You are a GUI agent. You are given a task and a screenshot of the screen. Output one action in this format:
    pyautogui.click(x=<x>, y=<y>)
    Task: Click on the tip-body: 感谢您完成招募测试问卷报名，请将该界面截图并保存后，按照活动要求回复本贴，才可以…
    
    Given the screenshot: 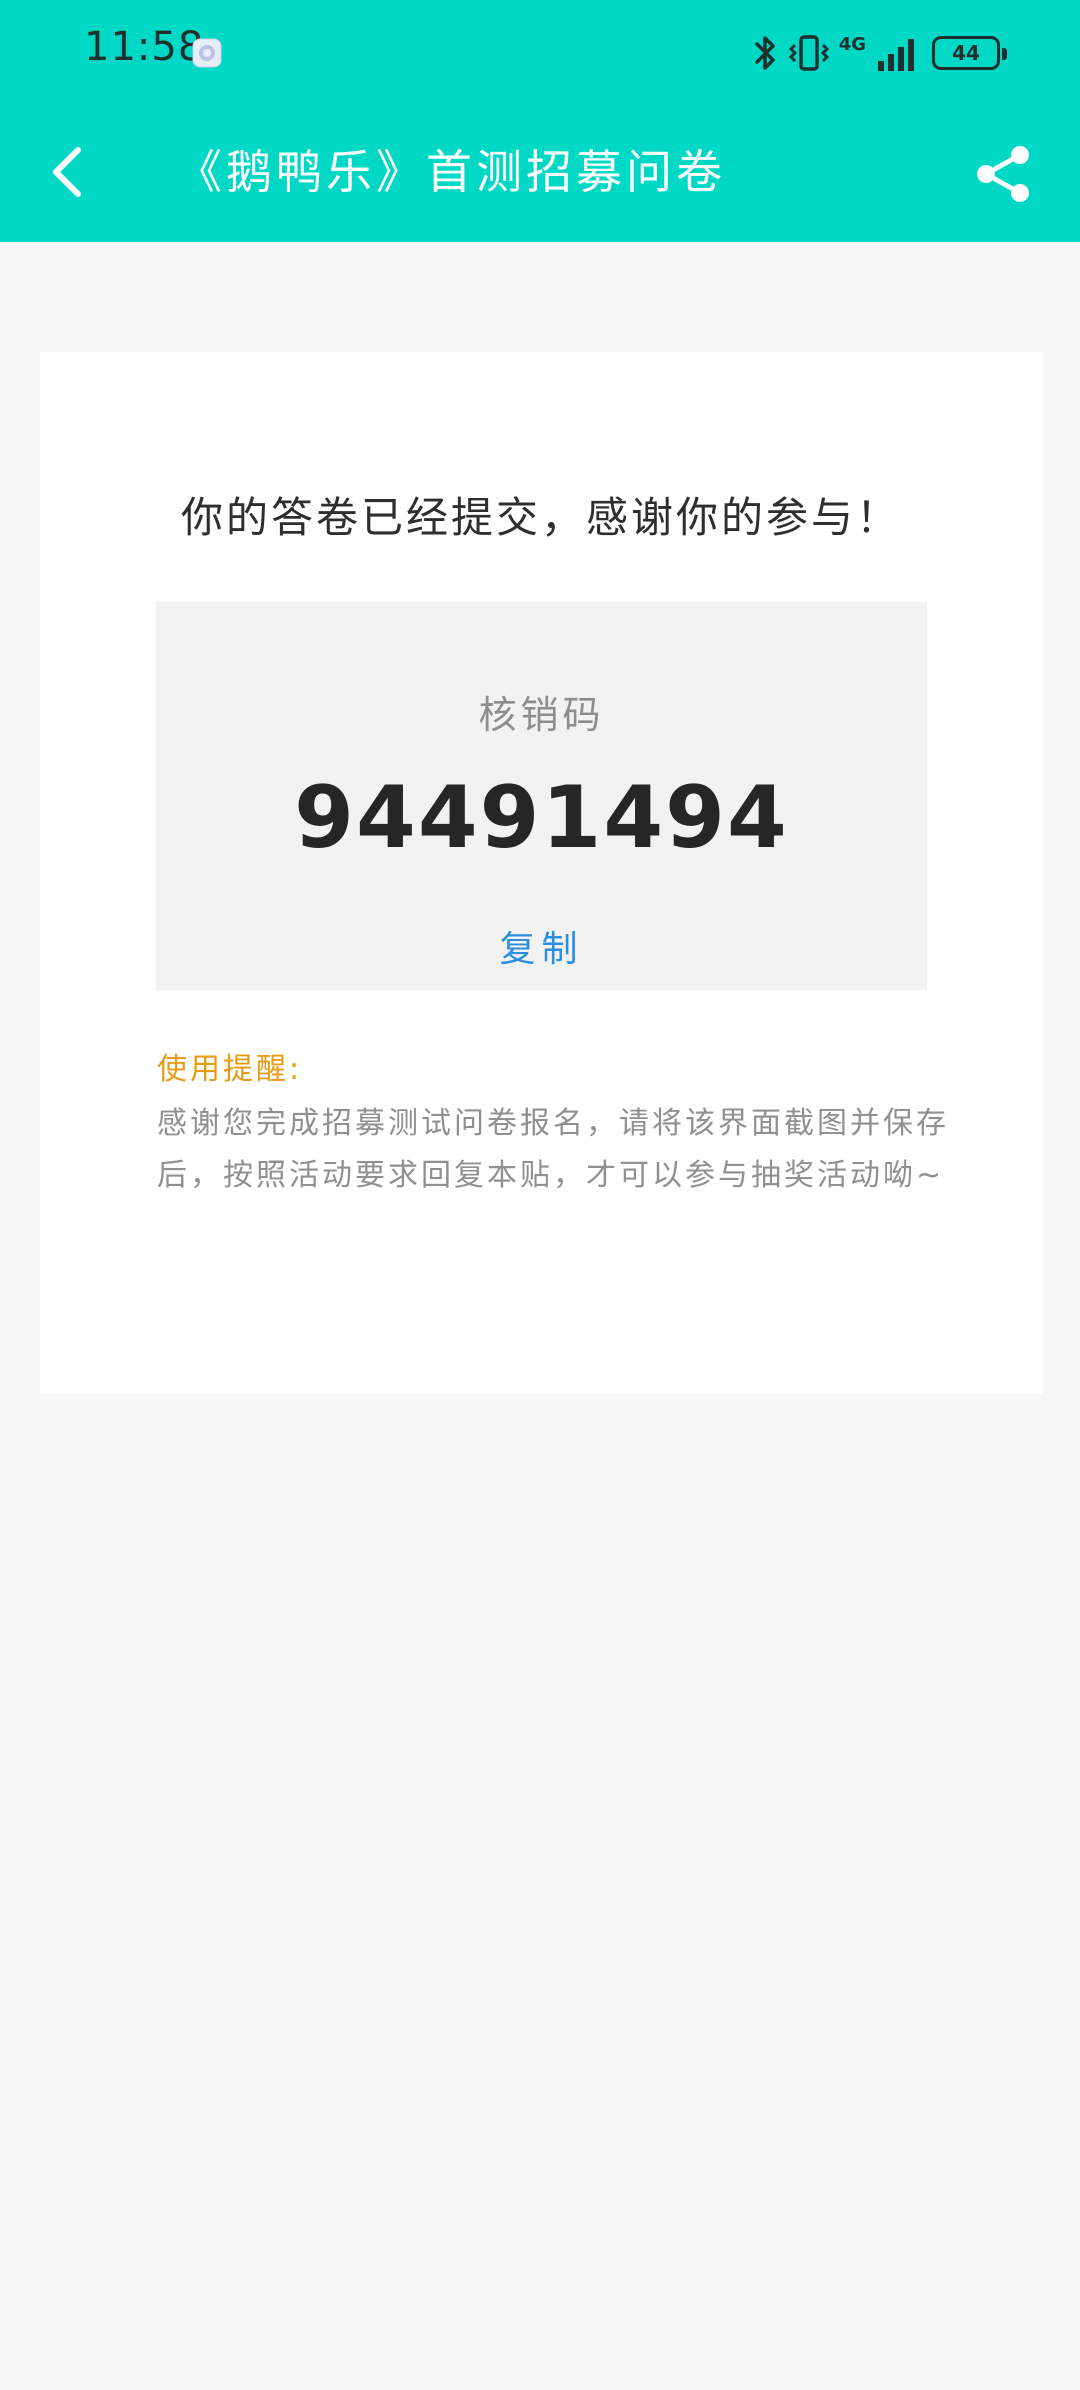 What is the action you would take?
    pyautogui.click(x=553, y=1149)
    